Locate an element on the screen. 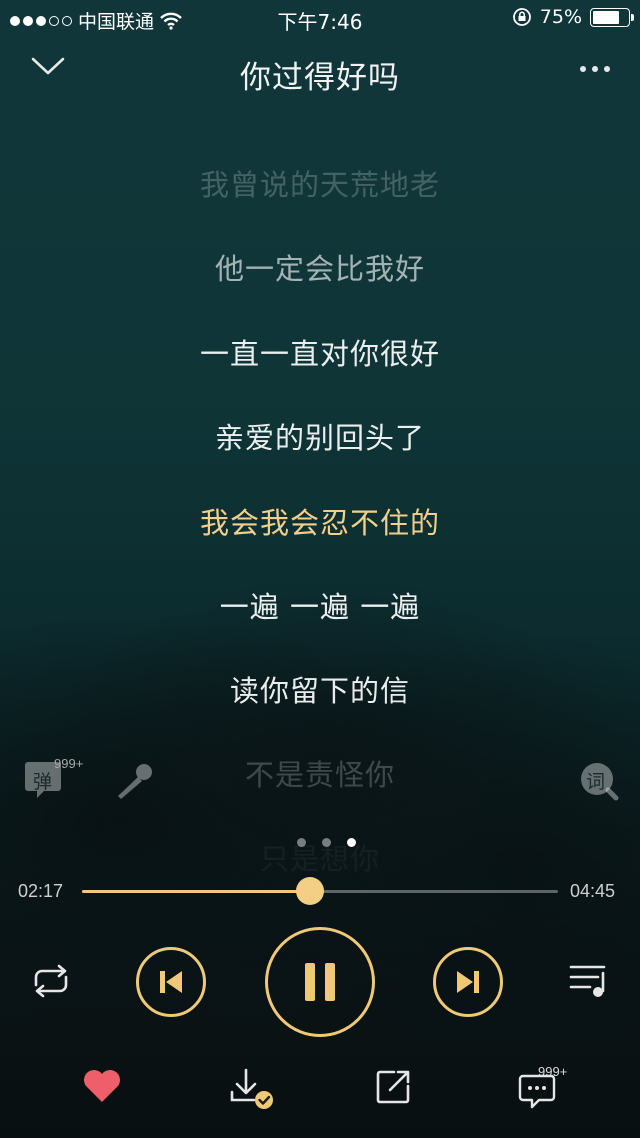  repeat-mode-button is located at coordinates (51, 983).